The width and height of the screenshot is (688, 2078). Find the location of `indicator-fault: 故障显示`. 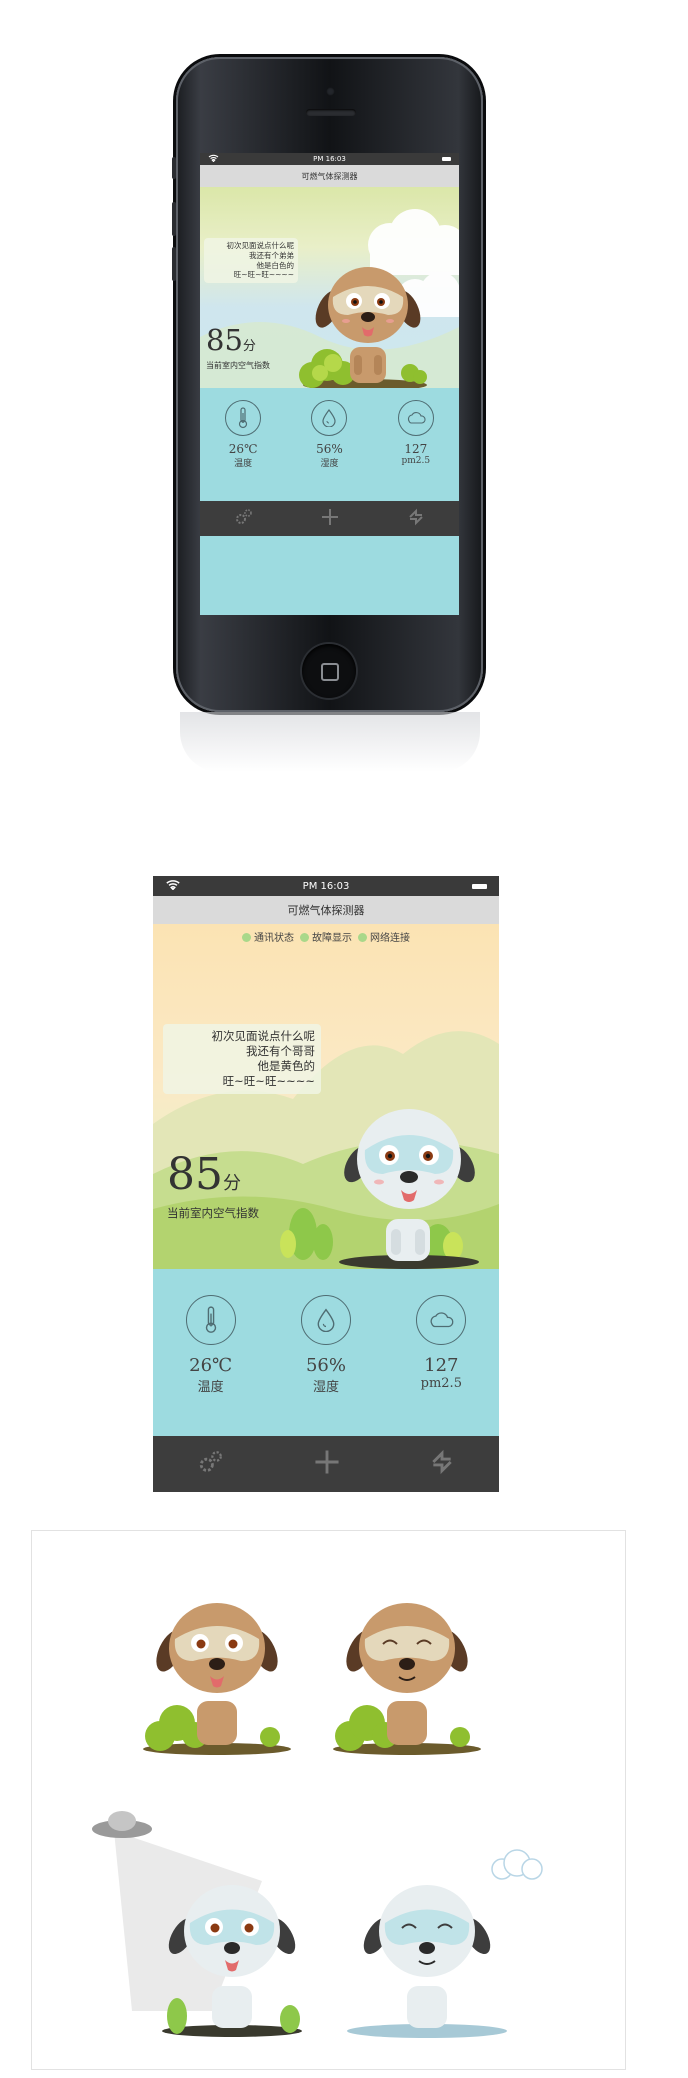

indicator-fault: 故障显示 is located at coordinates (326, 936).